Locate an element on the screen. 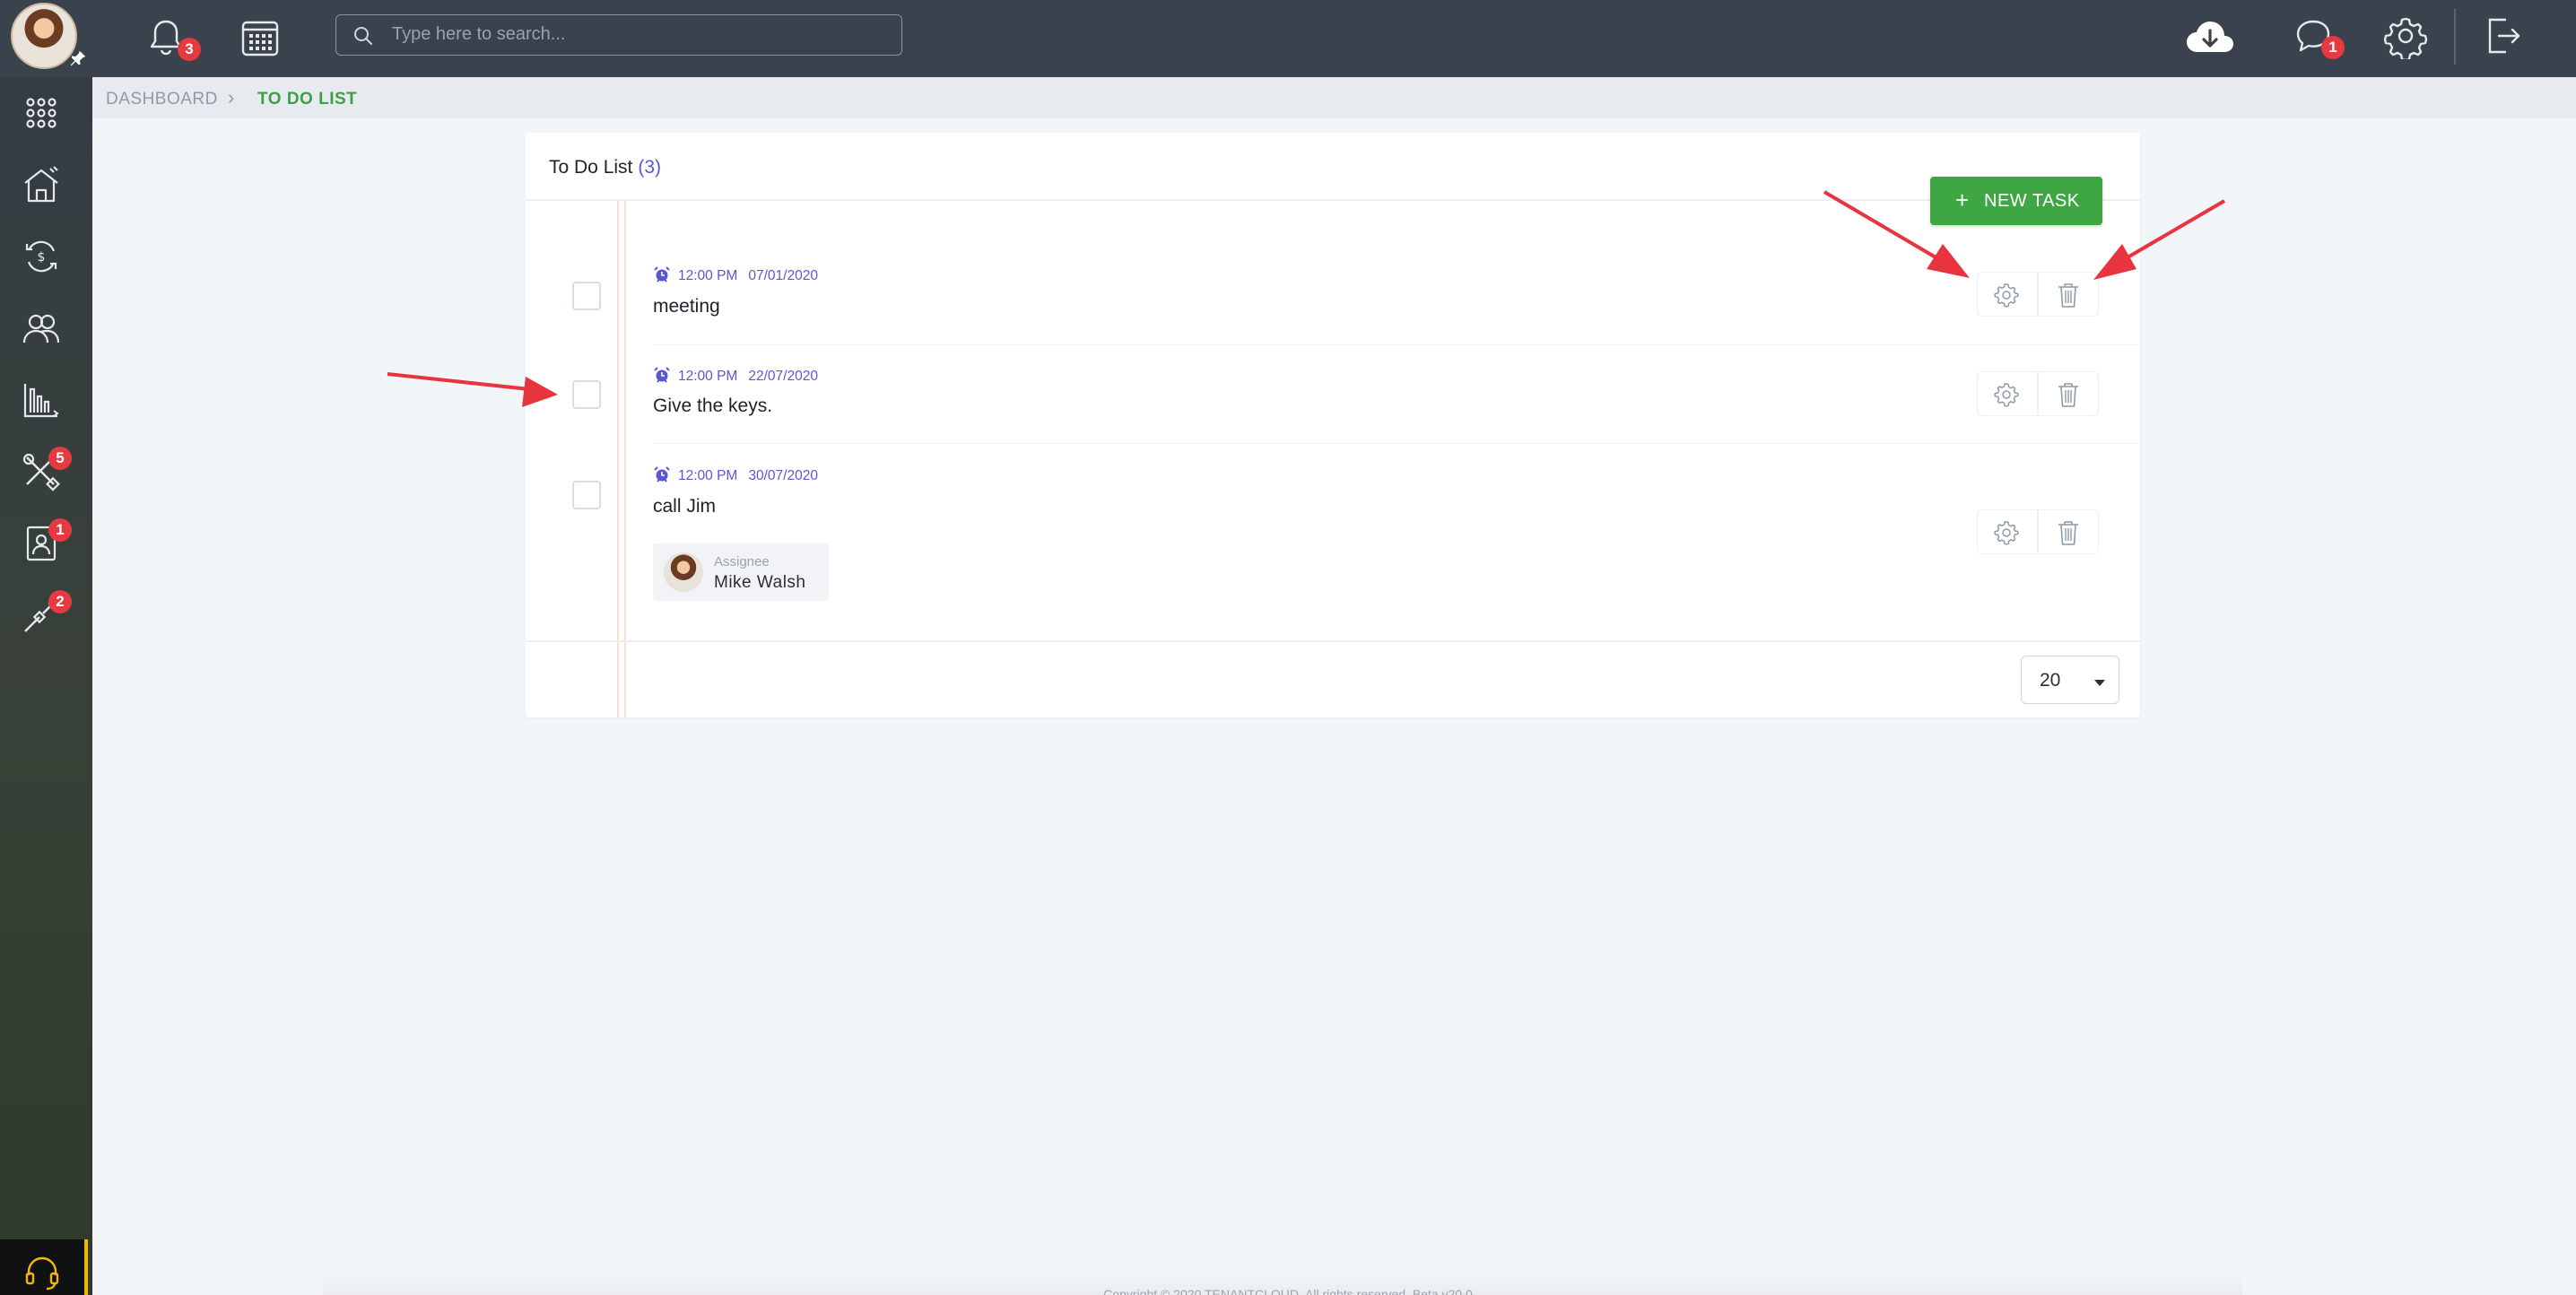 The image size is (2576, 1295). logout-button is located at coordinates (2502, 36).